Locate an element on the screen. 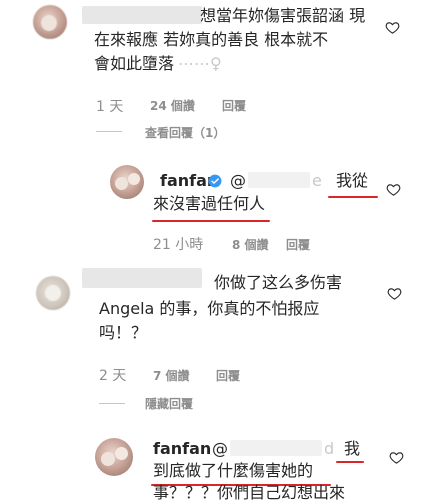  comment-text-faded: ⋯⋯♀ is located at coordinates (200, 63).